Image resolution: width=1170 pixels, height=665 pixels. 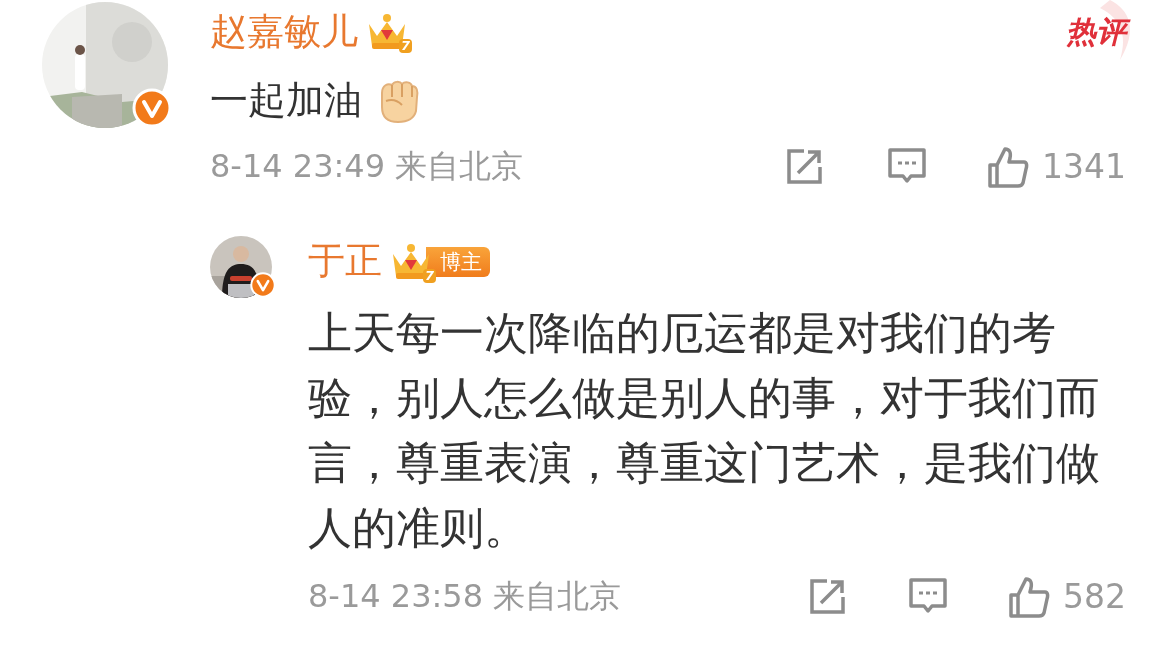 What do you see at coordinates (367, 166) in the screenshot?
I see `timestamp: 8-14 23:49 来自北京` at bounding box center [367, 166].